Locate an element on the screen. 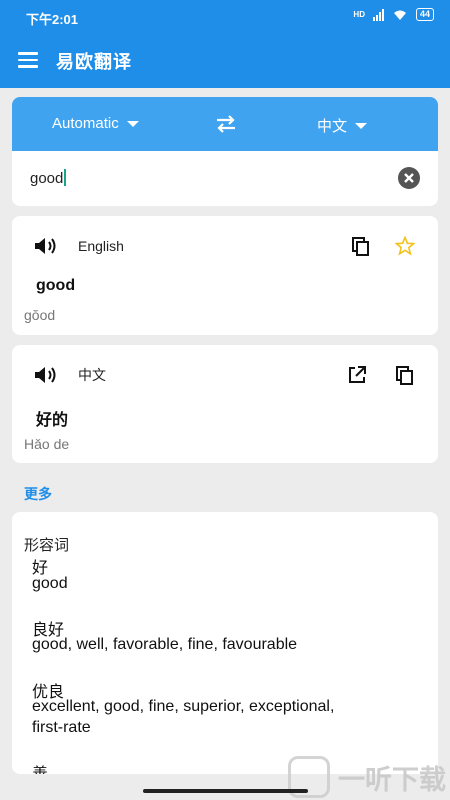  source-language-label: Automatic is located at coordinates (85, 123).